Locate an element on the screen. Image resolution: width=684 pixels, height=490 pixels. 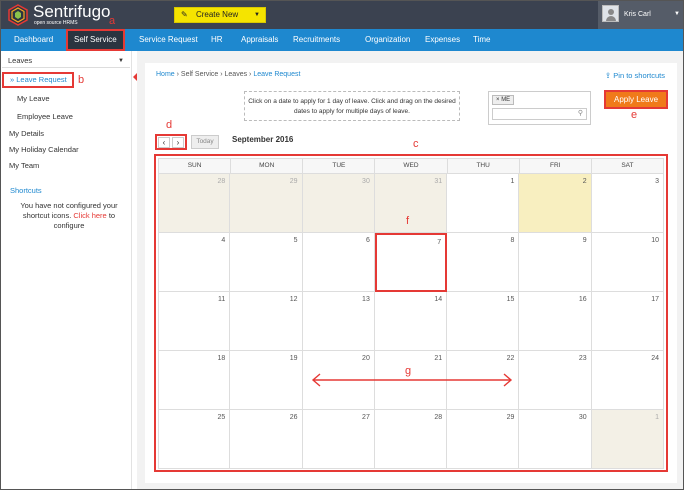
calendar-day-cell: 9 is located at coordinates (555, 262).